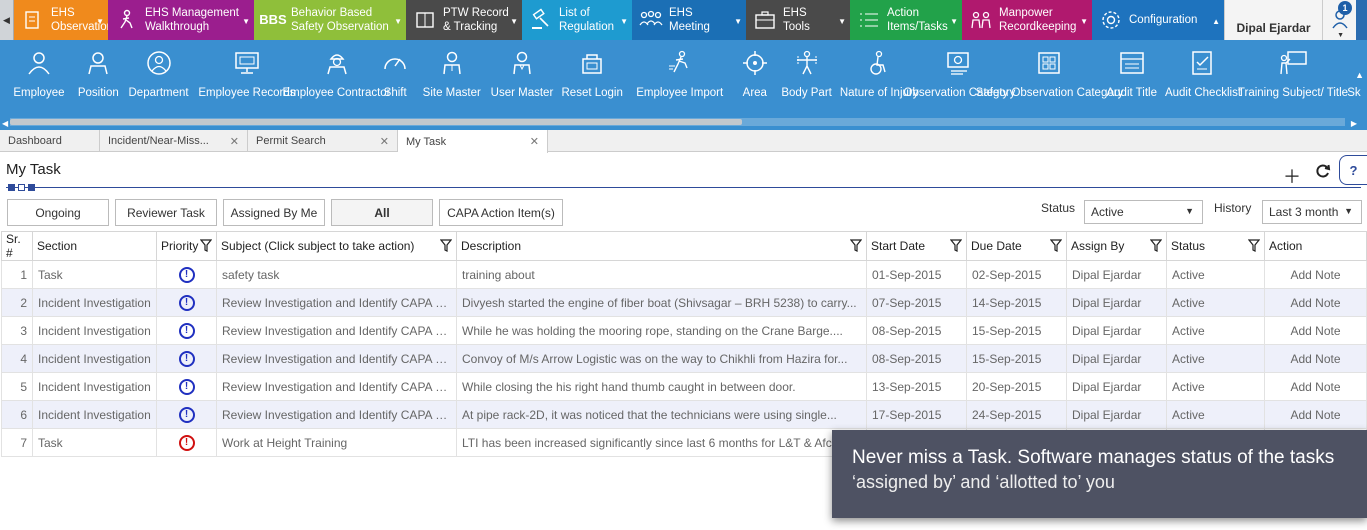 Image resolution: width=1367 pixels, height=530 pixels. I want to click on tab-incident-near-miss: Incident/Near-Miss... ✕, so click(174, 141).